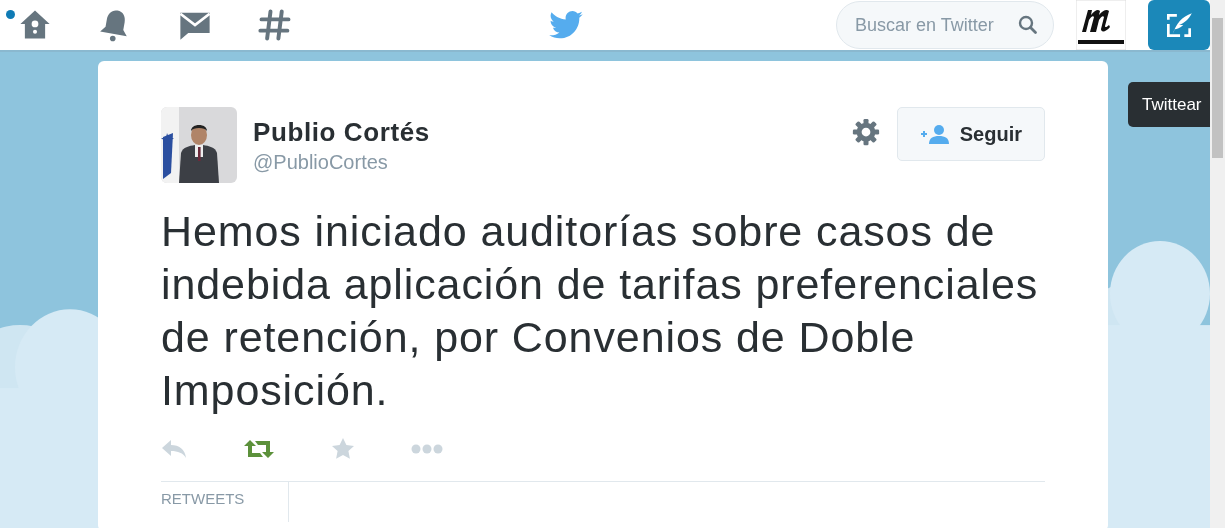 The width and height of the screenshot is (1225, 528). What do you see at coordinates (203, 498) in the screenshot?
I see `retweets-label: RETWEETS` at bounding box center [203, 498].